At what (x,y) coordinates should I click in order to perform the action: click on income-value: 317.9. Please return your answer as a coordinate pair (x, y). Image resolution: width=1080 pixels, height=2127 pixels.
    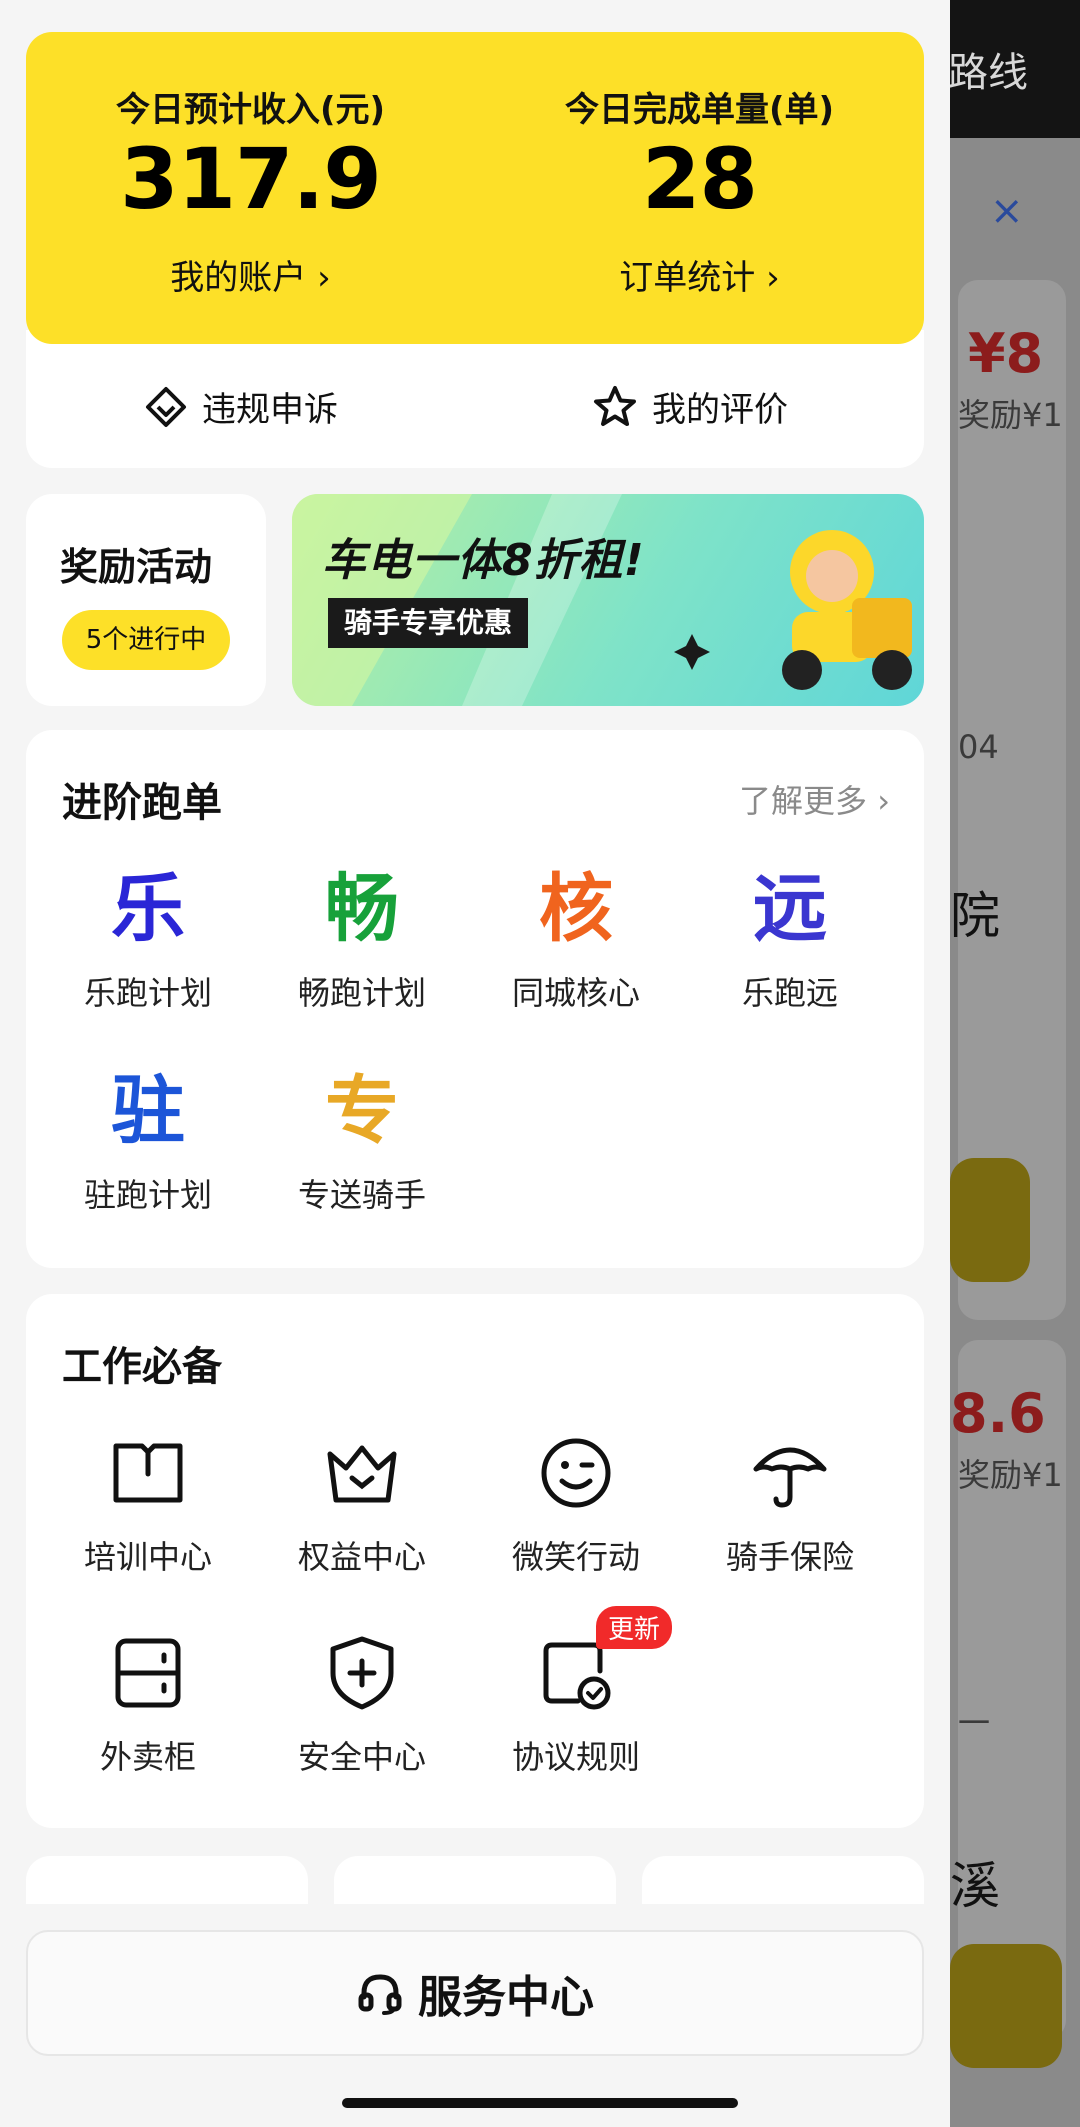
    Looking at the image, I should click on (251, 179).